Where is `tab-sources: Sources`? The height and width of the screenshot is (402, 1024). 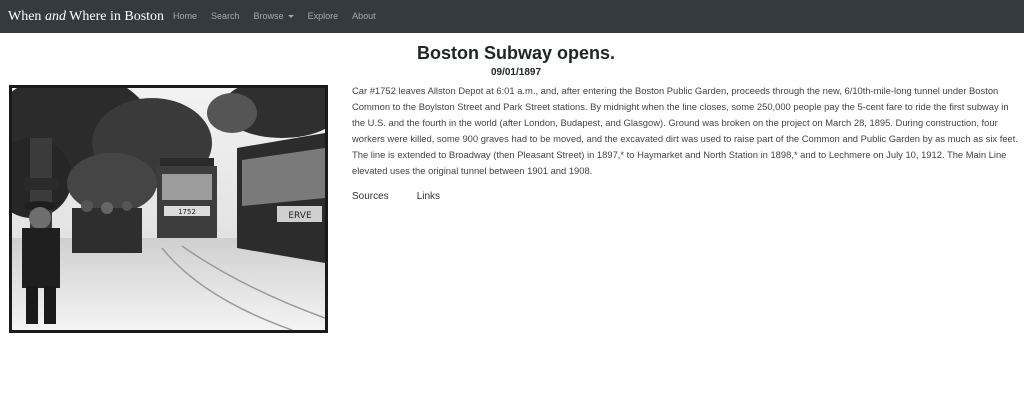
tab-sources: Sources is located at coordinates (370, 197).